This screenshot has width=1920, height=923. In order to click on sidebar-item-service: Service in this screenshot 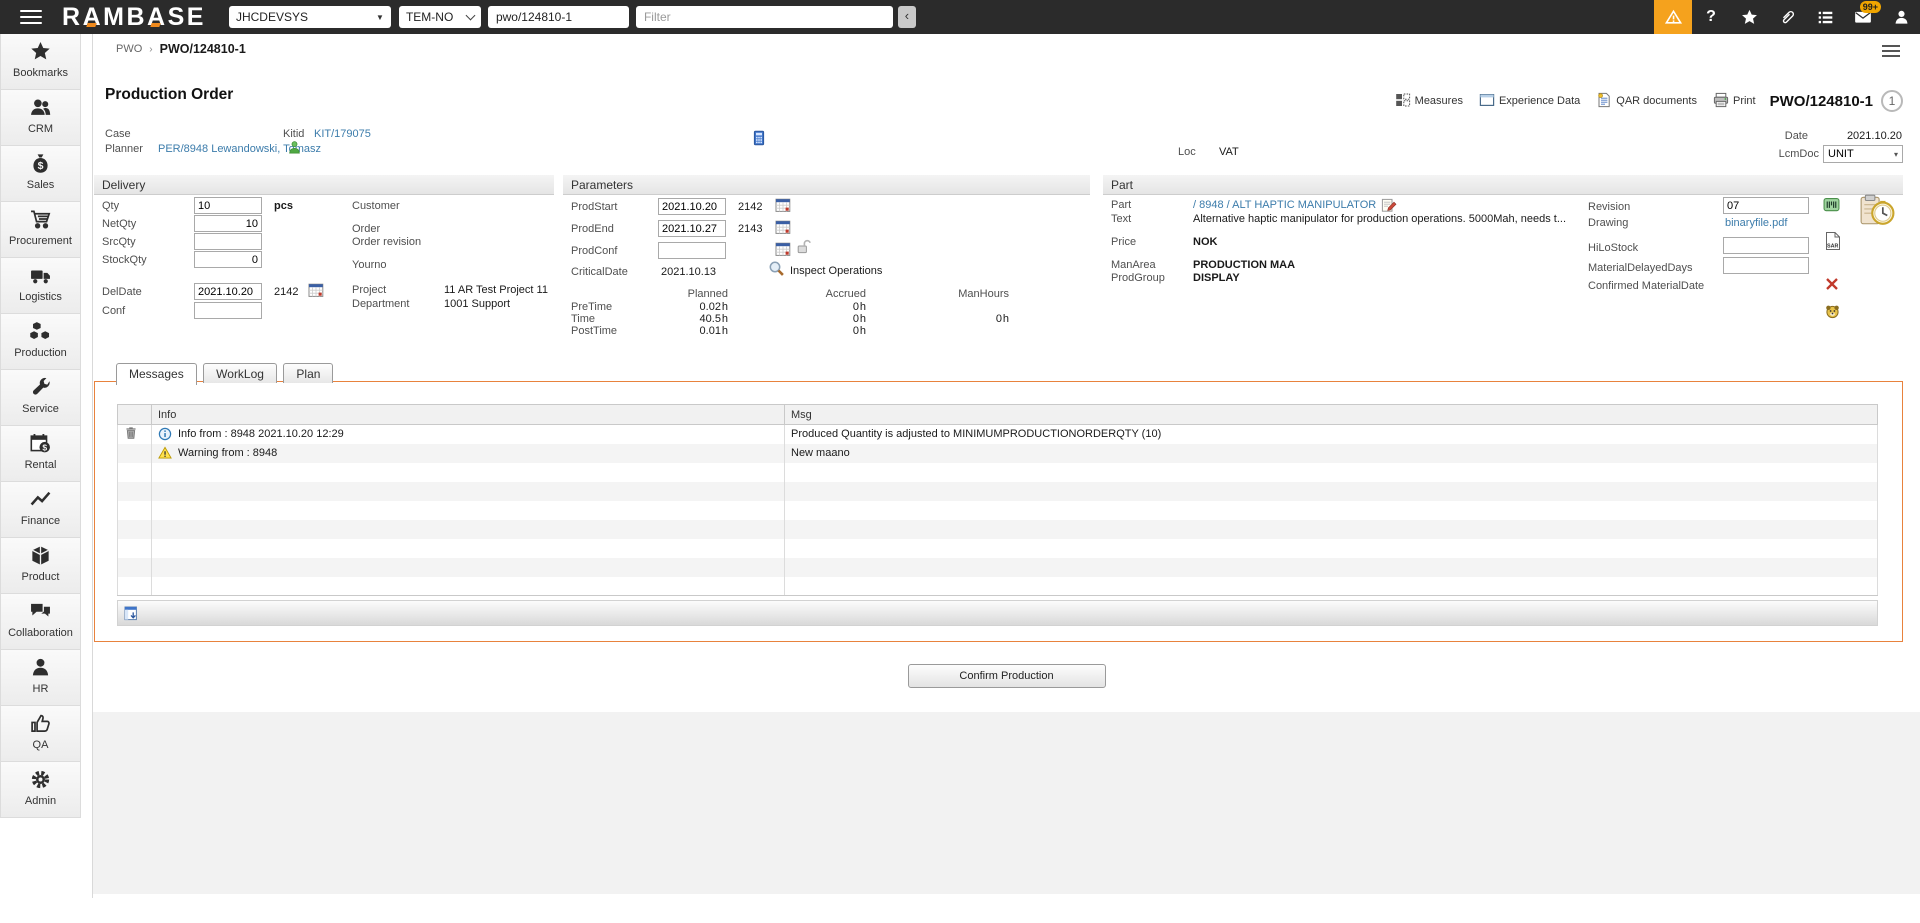, I will do `click(40, 398)`.